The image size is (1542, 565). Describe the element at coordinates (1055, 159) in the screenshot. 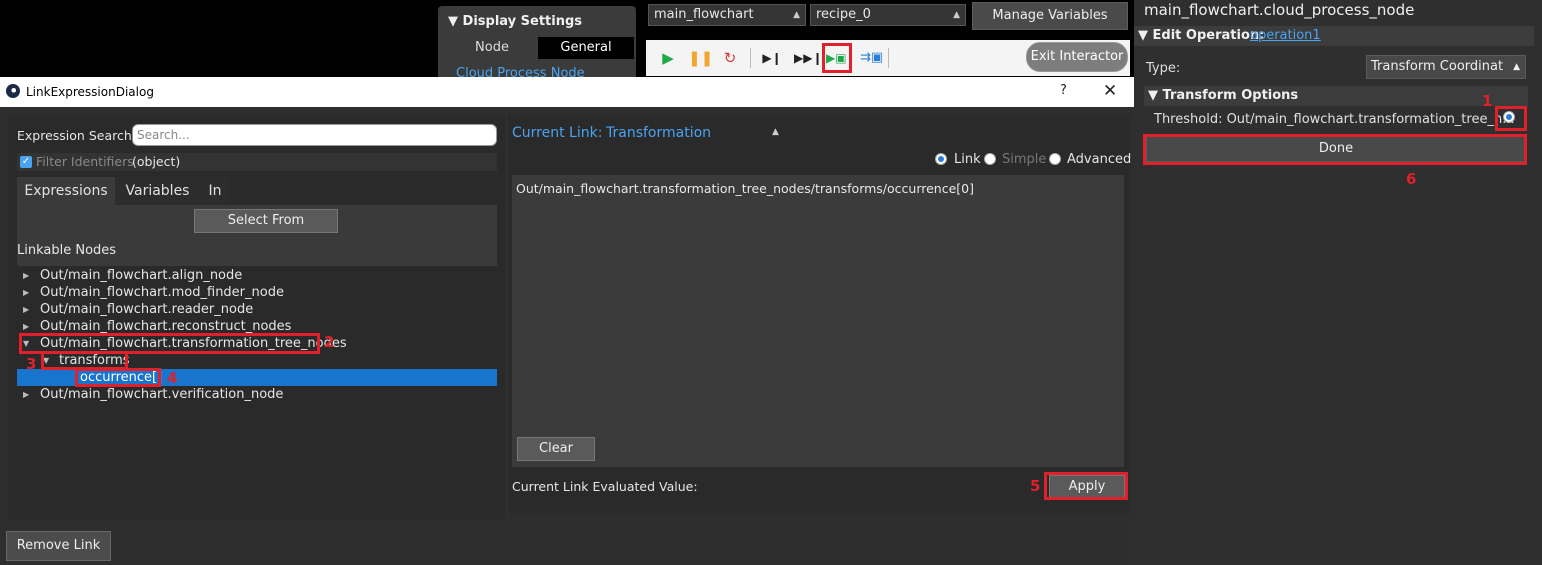

I see `mode-advanced-radio` at that location.